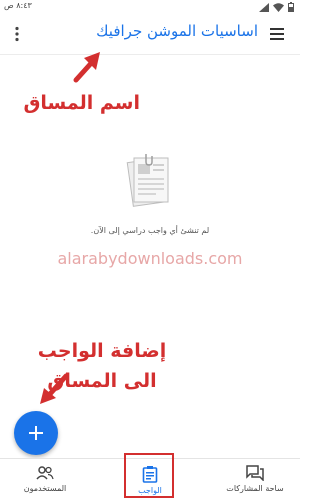  I want to click on add-assignment-button, so click(36, 433).